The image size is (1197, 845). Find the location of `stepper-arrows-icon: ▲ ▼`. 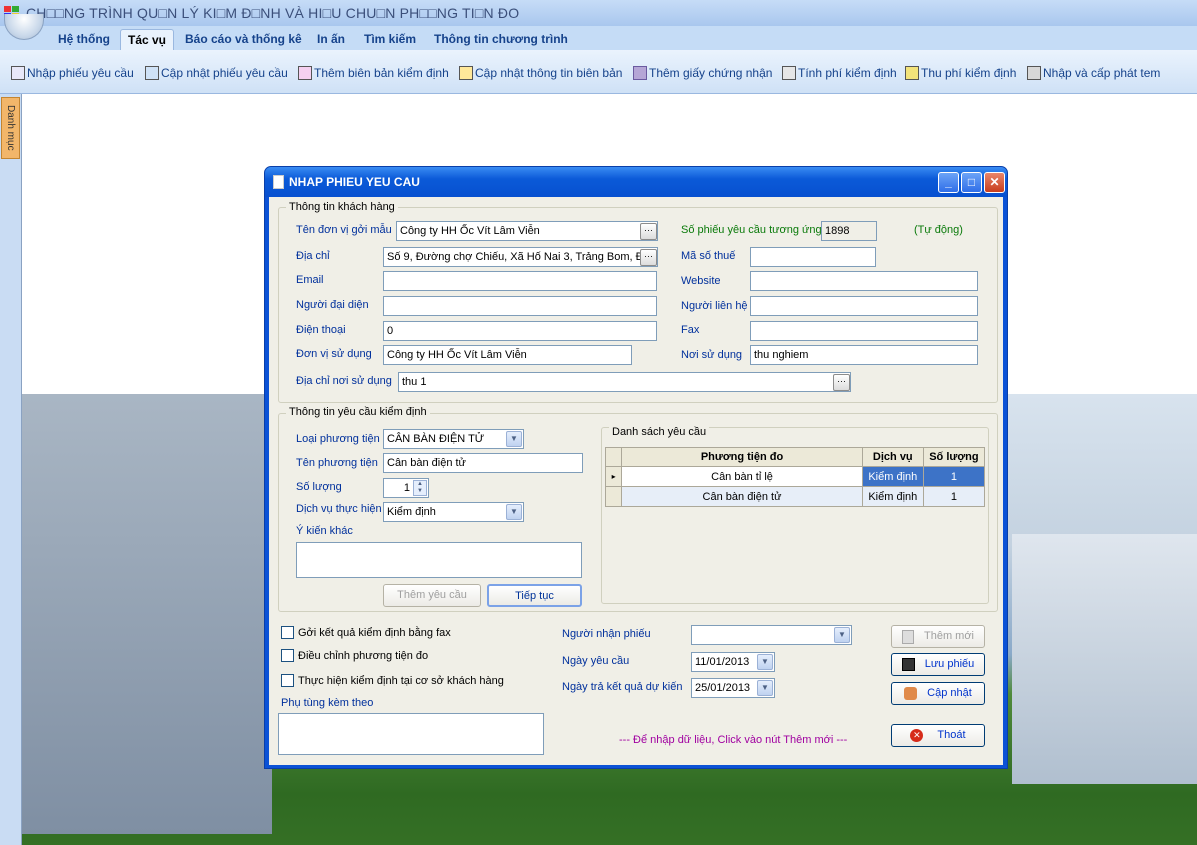

stepper-arrows-icon: ▲ ▼ is located at coordinates (420, 488).